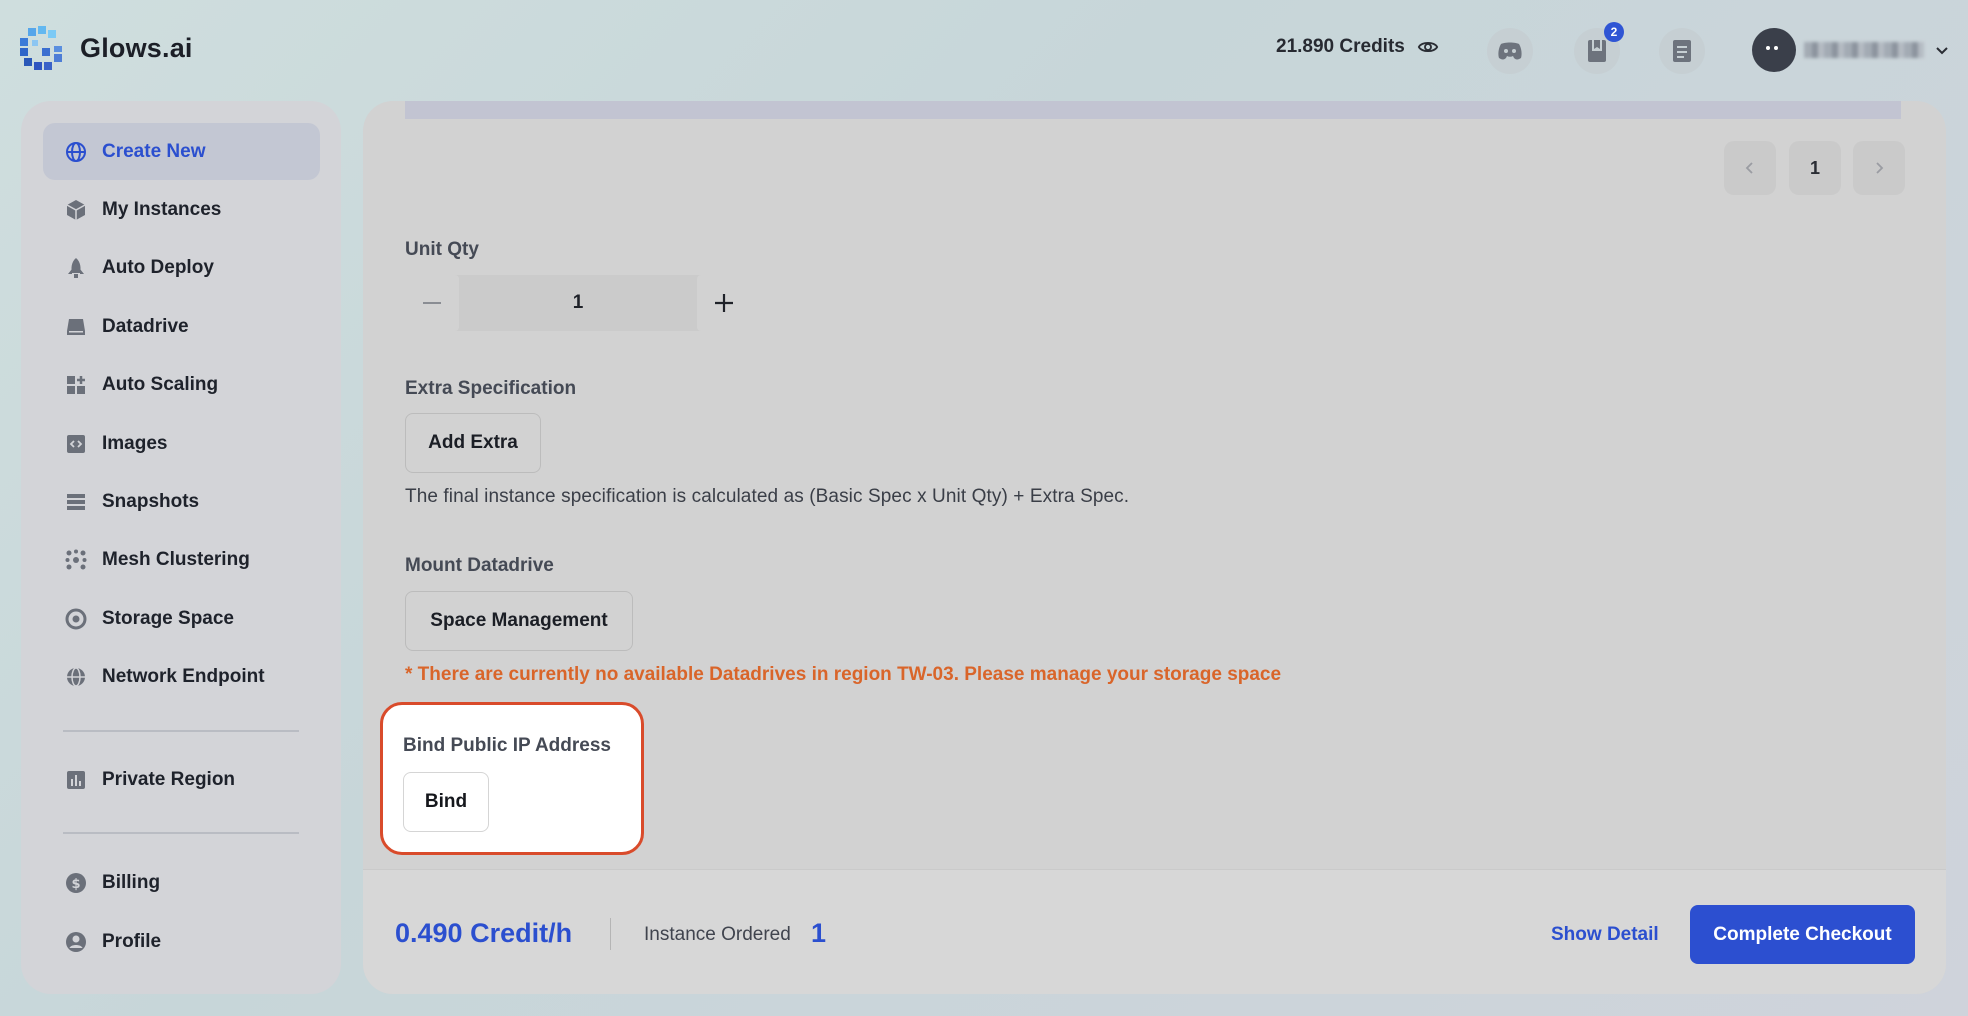 The width and height of the screenshot is (1968, 1016). I want to click on instance-ordered-label: Instance Ordered, so click(717, 934).